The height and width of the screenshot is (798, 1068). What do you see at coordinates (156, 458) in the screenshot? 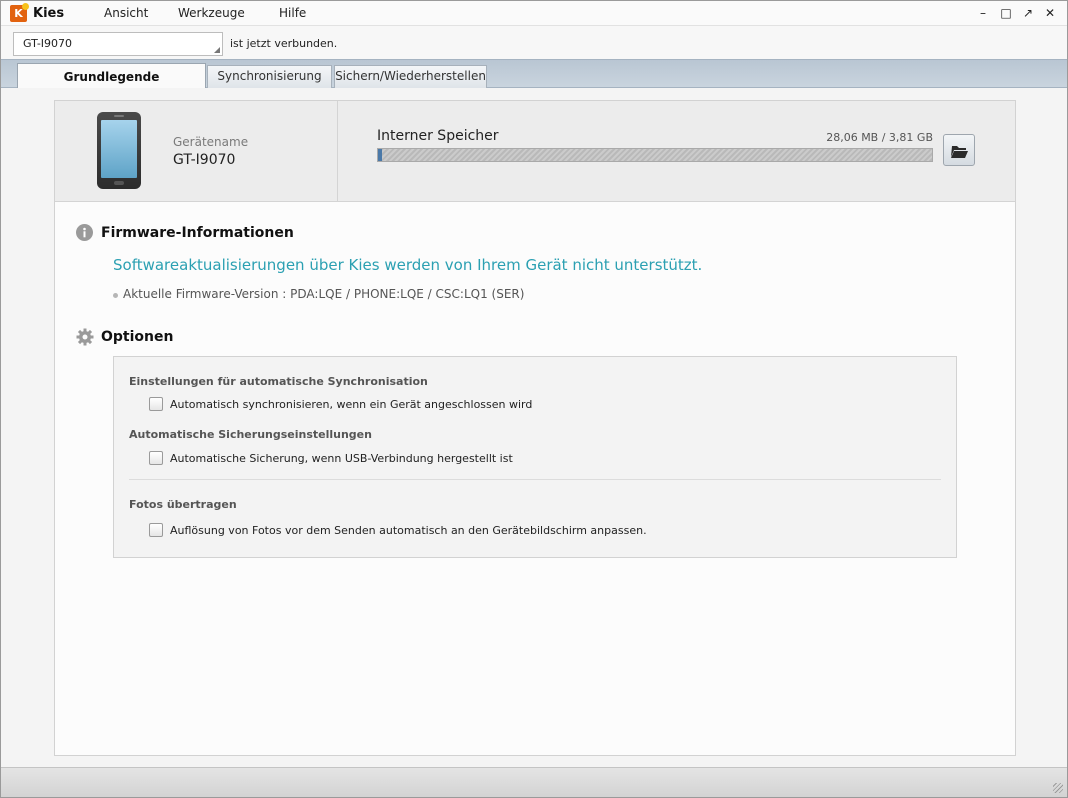
I see `auto-backup-checkbox` at bounding box center [156, 458].